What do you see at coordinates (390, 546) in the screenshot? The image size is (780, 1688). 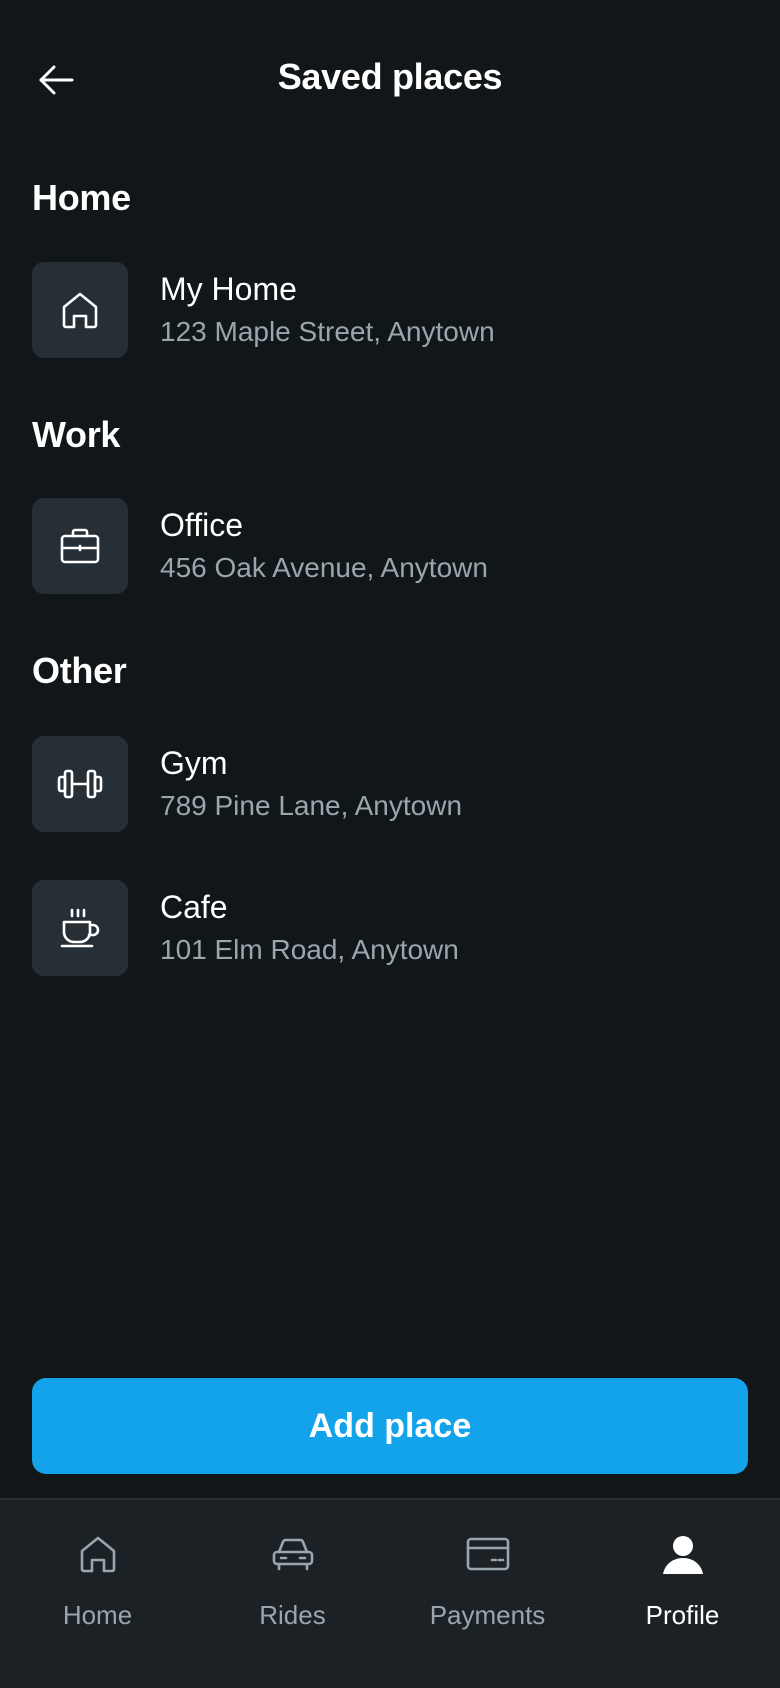 I see `place-item-office: Office 456 Oak Avenue, Anytown` at bounding box center [390, 546].